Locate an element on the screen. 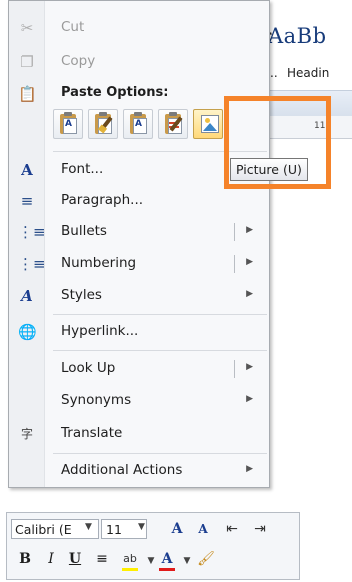  menu-item-label: Look Up is located at coordinates (88, 368).